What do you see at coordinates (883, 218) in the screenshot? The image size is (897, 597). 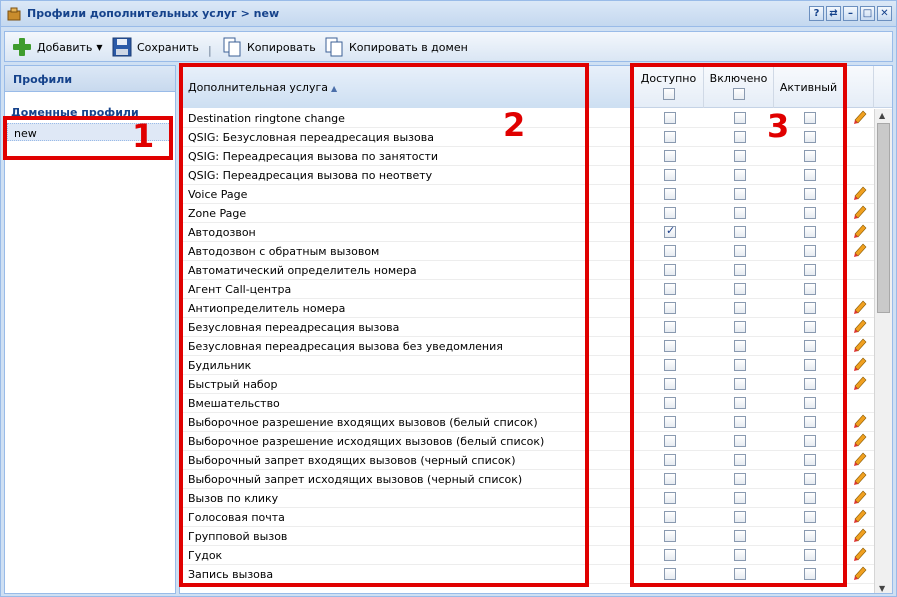 I see `scroll-thumb` at bounding box center [883, 218].